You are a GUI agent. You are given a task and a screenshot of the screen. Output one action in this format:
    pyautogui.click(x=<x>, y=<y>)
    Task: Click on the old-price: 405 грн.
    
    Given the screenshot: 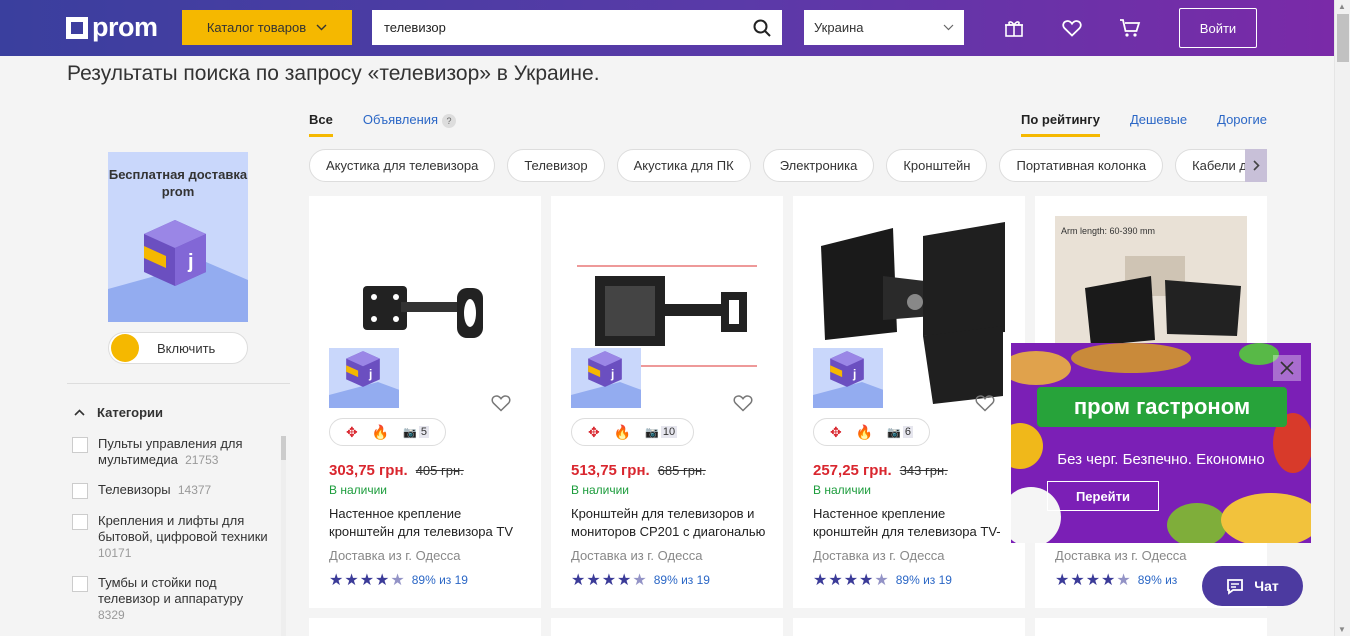 What is the action you would take?
    pyautogui.click(x=439, y=470)
    